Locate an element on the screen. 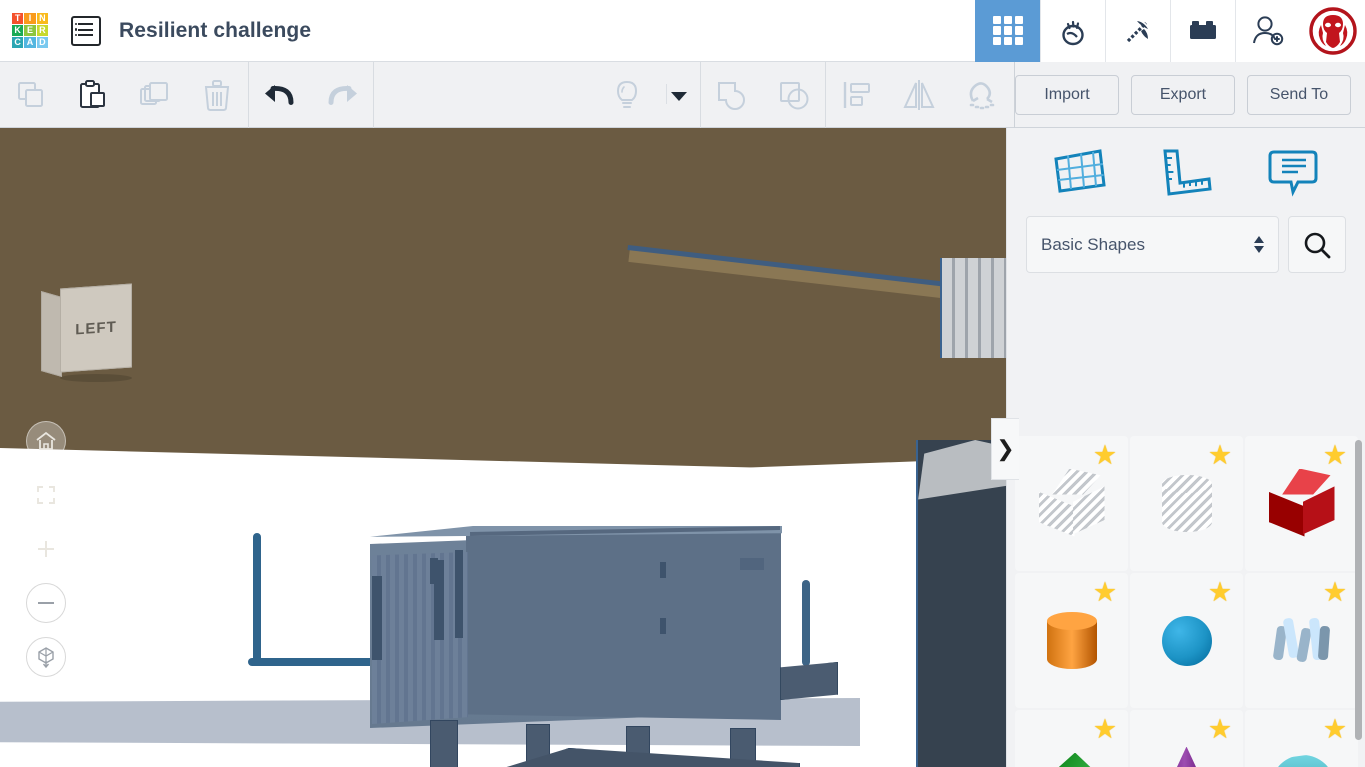 This screenshot has width=1365, height=767. shape-cone: ★ is located at coordinates (1186, 738).